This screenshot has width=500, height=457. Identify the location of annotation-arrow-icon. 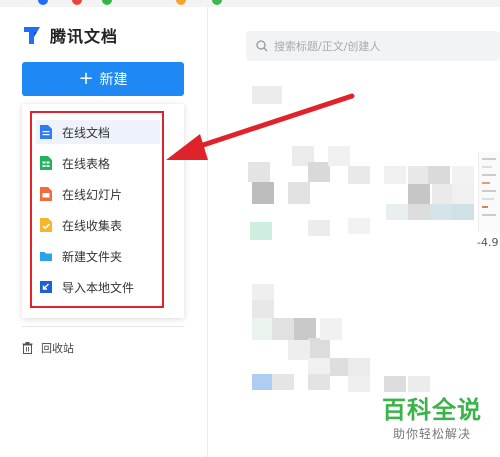
(260, 126).